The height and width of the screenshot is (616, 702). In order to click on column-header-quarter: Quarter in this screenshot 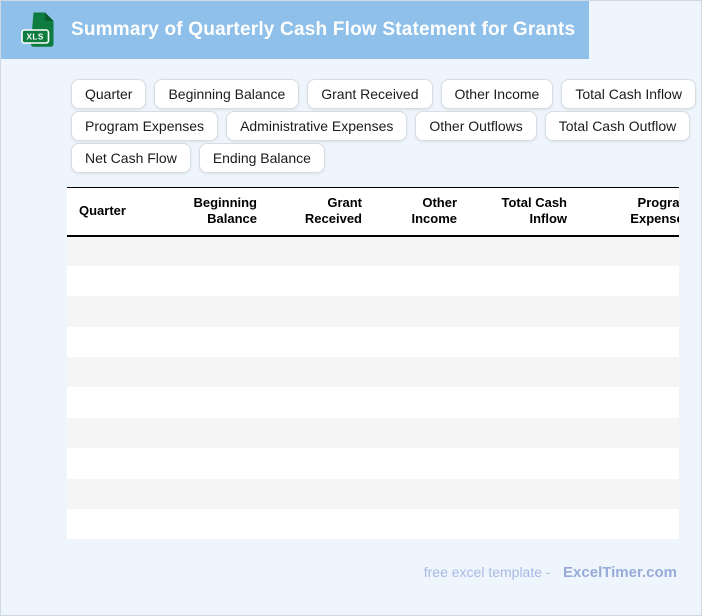, I will do `click(117, 212)`.